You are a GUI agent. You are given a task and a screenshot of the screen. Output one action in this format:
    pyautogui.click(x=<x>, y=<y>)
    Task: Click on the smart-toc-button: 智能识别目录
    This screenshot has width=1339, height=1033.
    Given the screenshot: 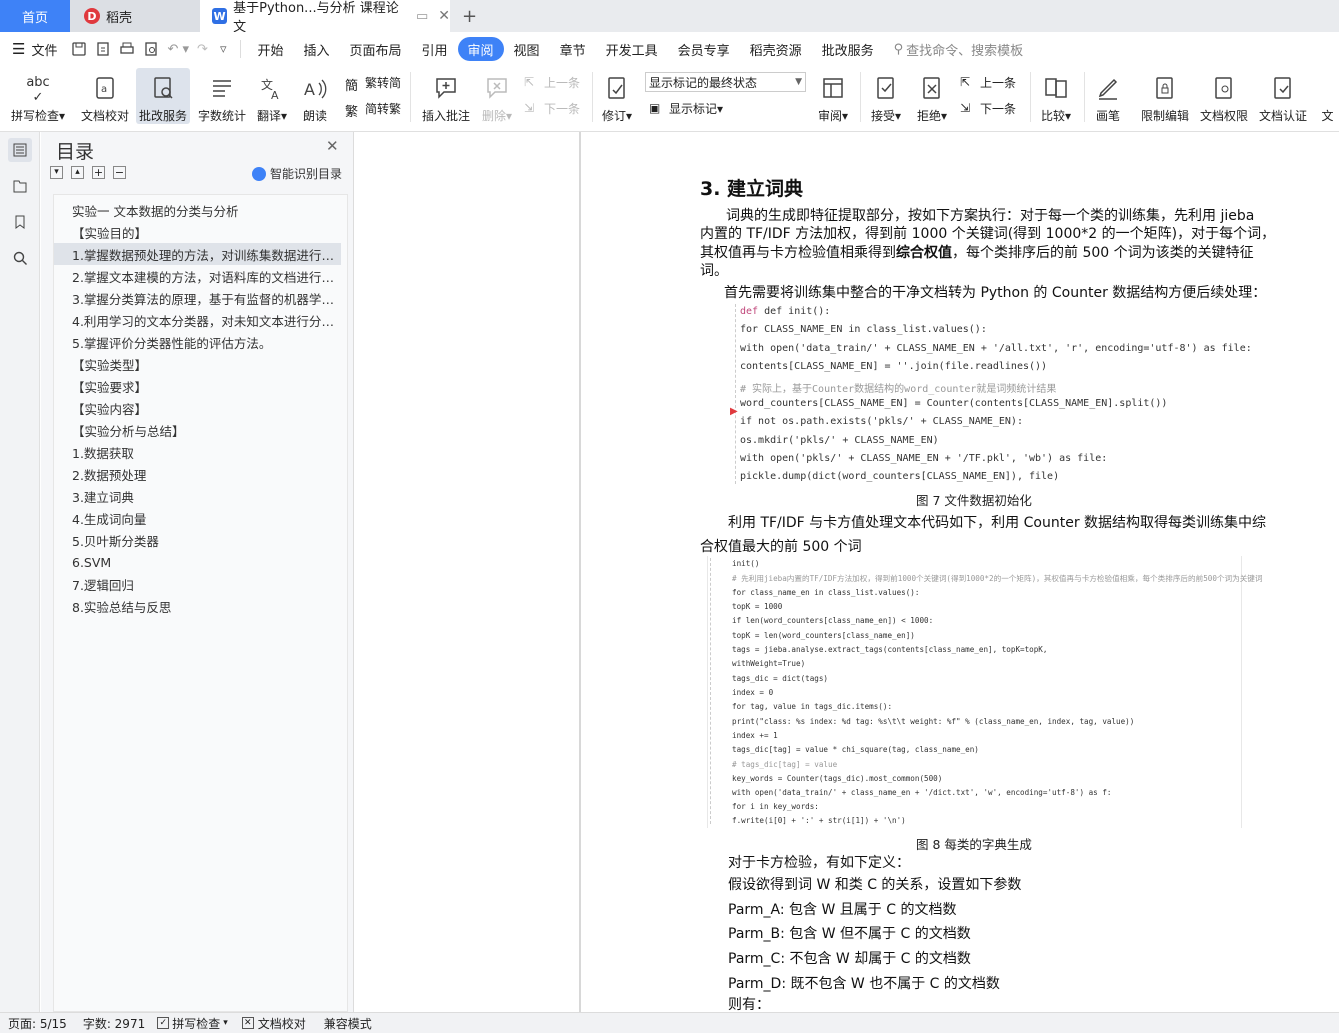 What is the action you would take?
    pyautogui.click(x=297, y=173)
    